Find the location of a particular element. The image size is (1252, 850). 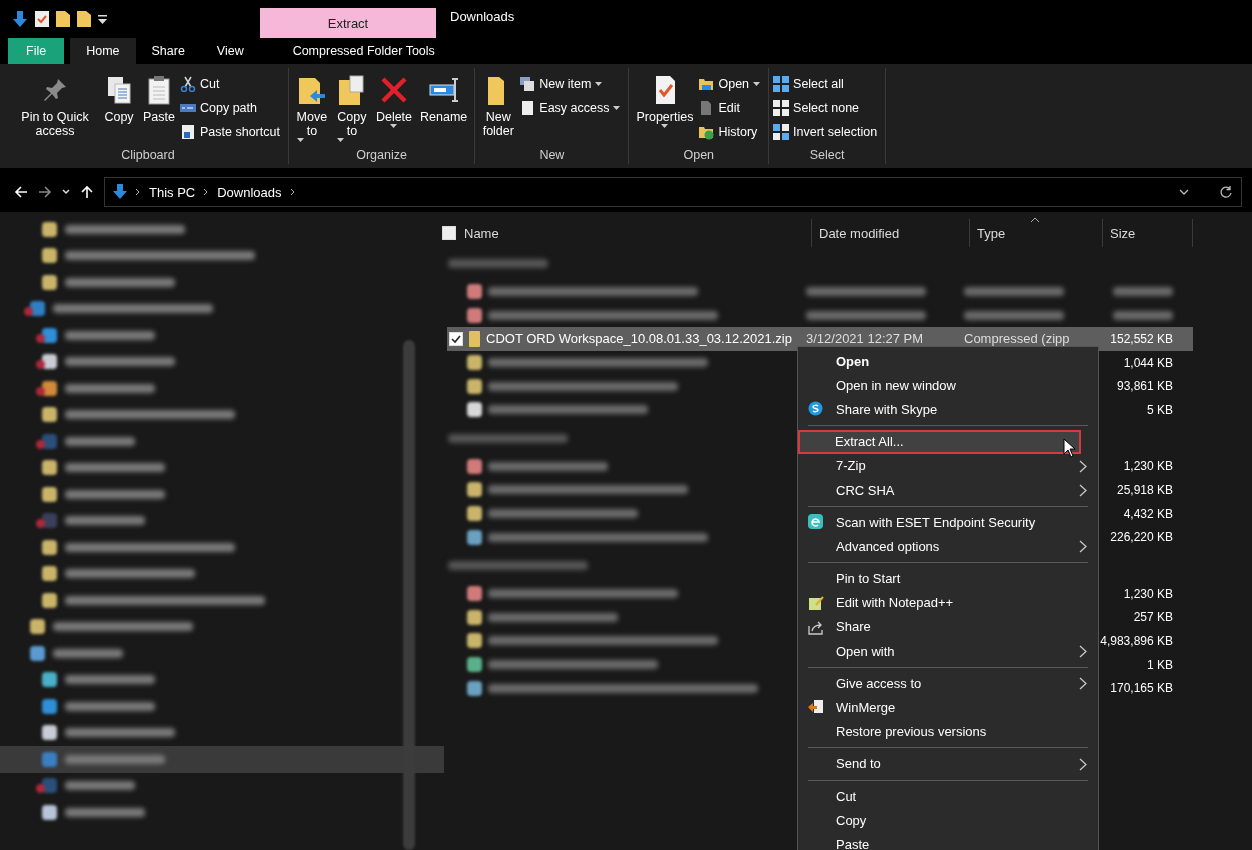

file-size: 1,044 KB is located at coordinates (1148, 362).